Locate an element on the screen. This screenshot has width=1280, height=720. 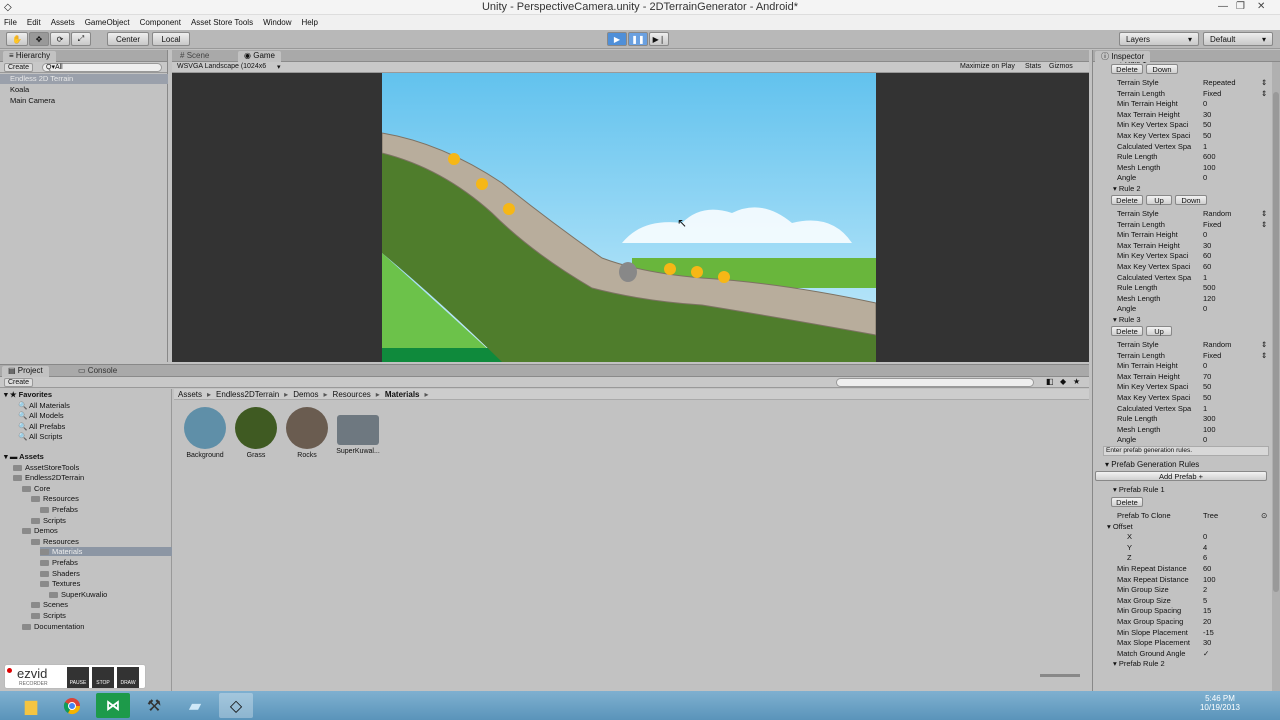
hierarchy-search-input: Q▾All is located at coordinates (102, 67).